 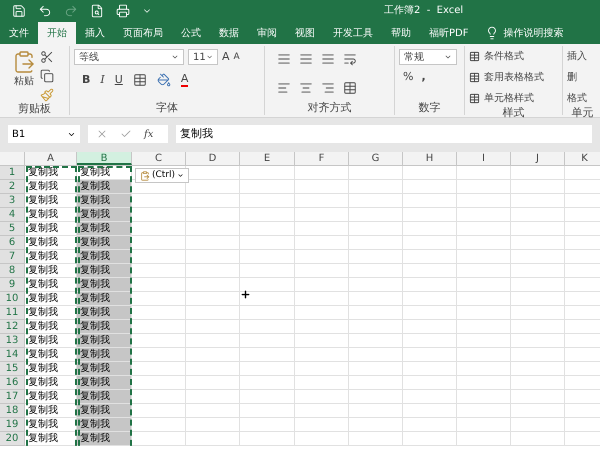 What do you see at coordinates (306, 59) in the screenshot?
I see `align-middle-icon` at bounding box center [306, 59].